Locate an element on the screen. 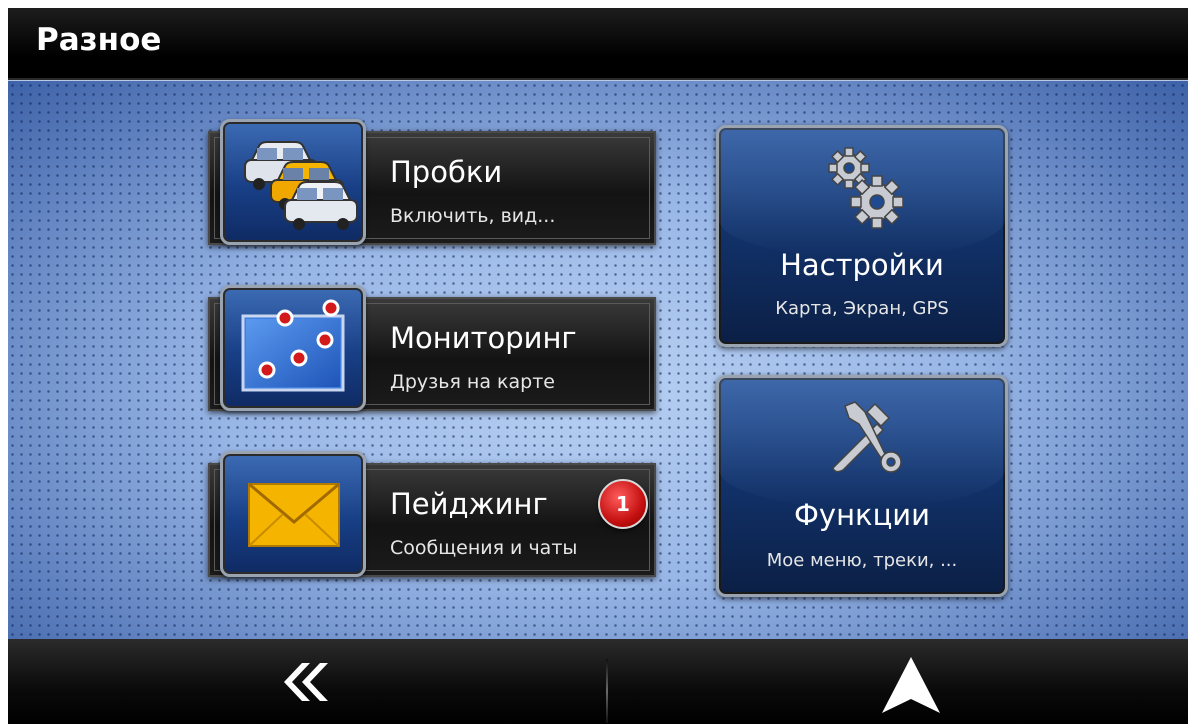 The height and width of the screenshot is (724, 1196). tile-label: Настройки is located at coordinates (862, 265).